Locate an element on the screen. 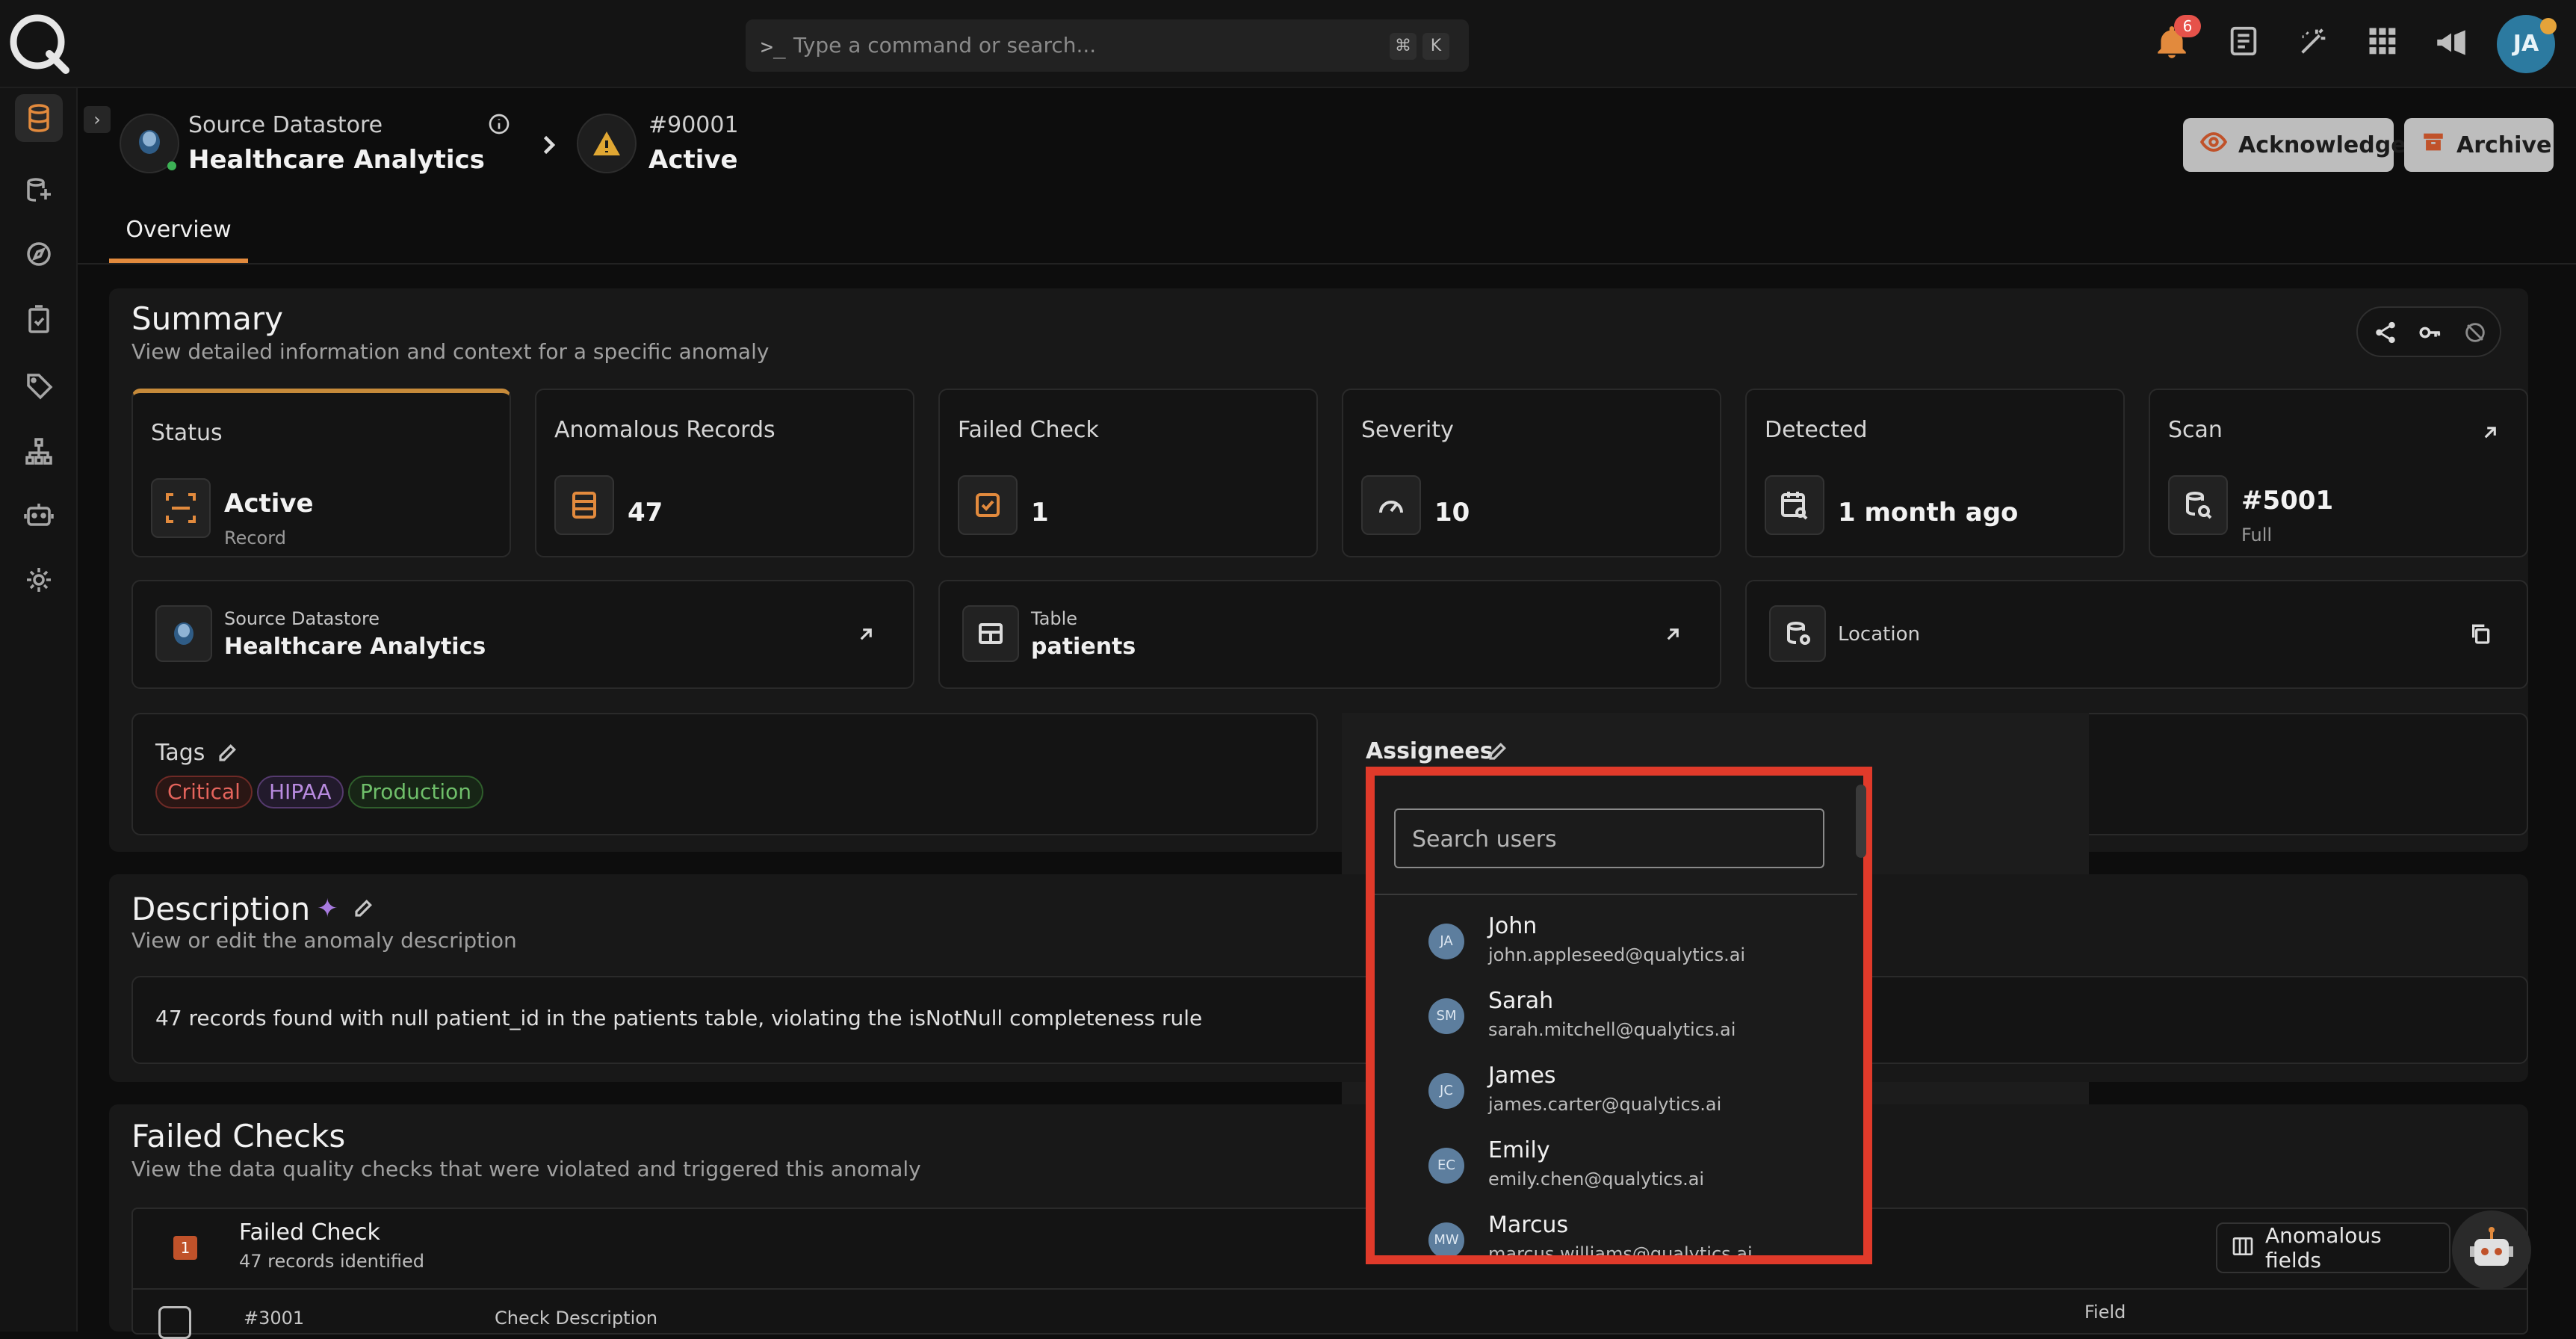  location-label: Location is located at coordinates (1879, 634).